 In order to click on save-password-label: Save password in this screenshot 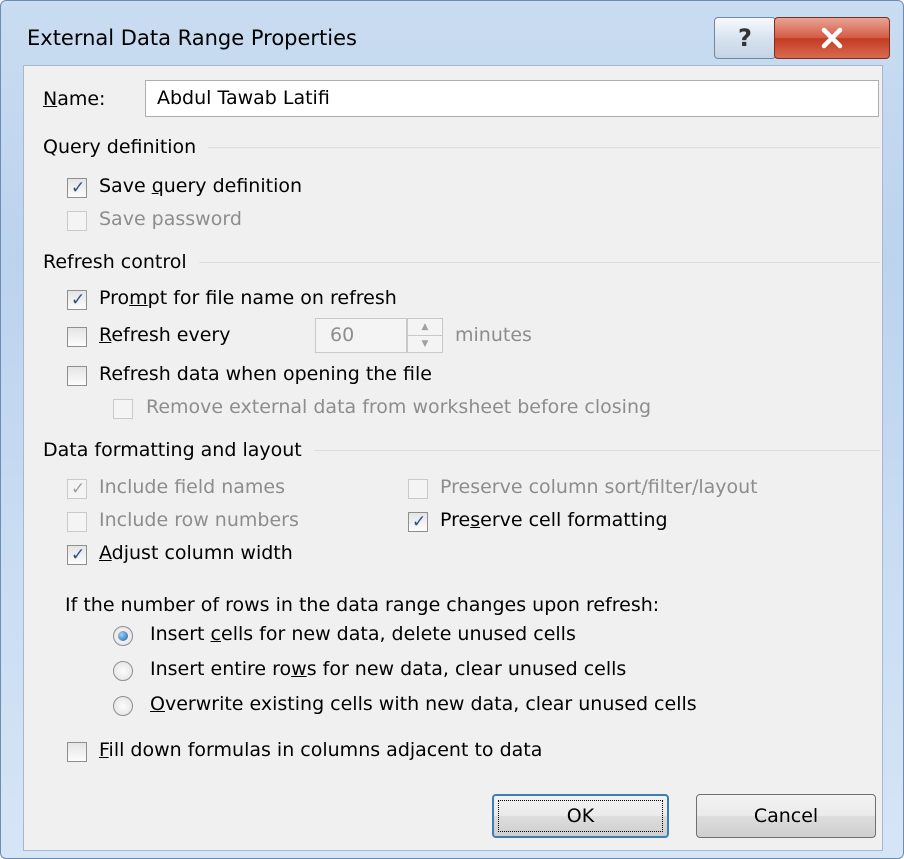, I will do `click(170, 219)`.